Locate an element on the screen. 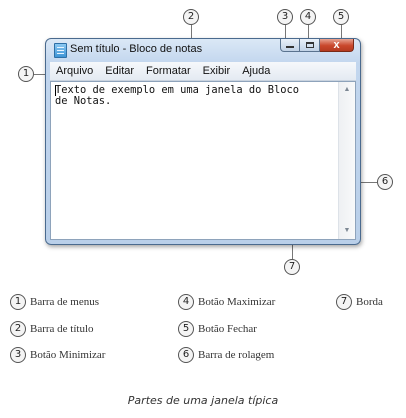 This screenshot has width=406, height=418. scroll-down-arrow-icon: ▼ is located at coordinates (347, 231).